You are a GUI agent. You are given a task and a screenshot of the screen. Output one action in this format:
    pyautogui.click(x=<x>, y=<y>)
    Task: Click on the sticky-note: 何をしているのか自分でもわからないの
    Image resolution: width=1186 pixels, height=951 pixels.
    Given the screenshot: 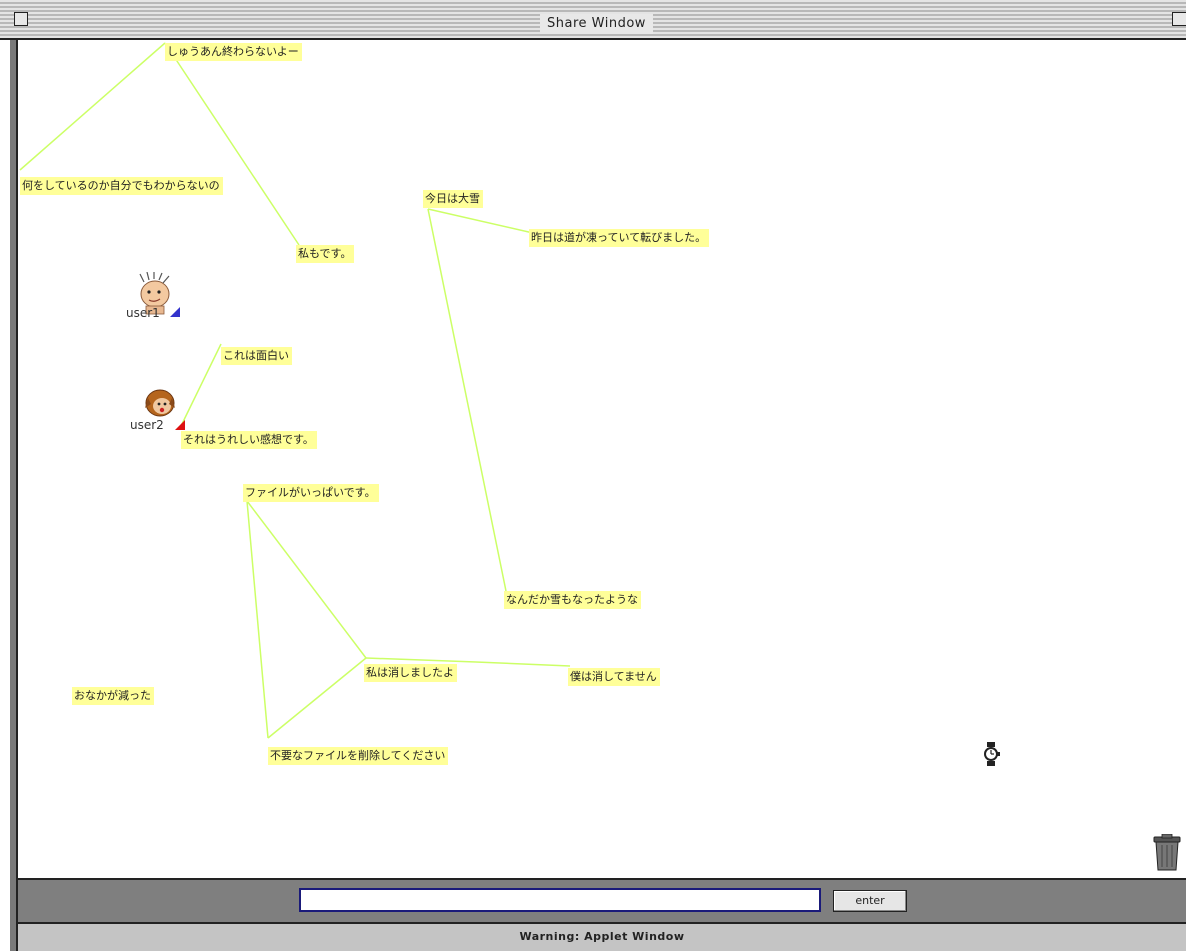 What is the action you would take?
    pyautogui.click(x=121, y=186)
    